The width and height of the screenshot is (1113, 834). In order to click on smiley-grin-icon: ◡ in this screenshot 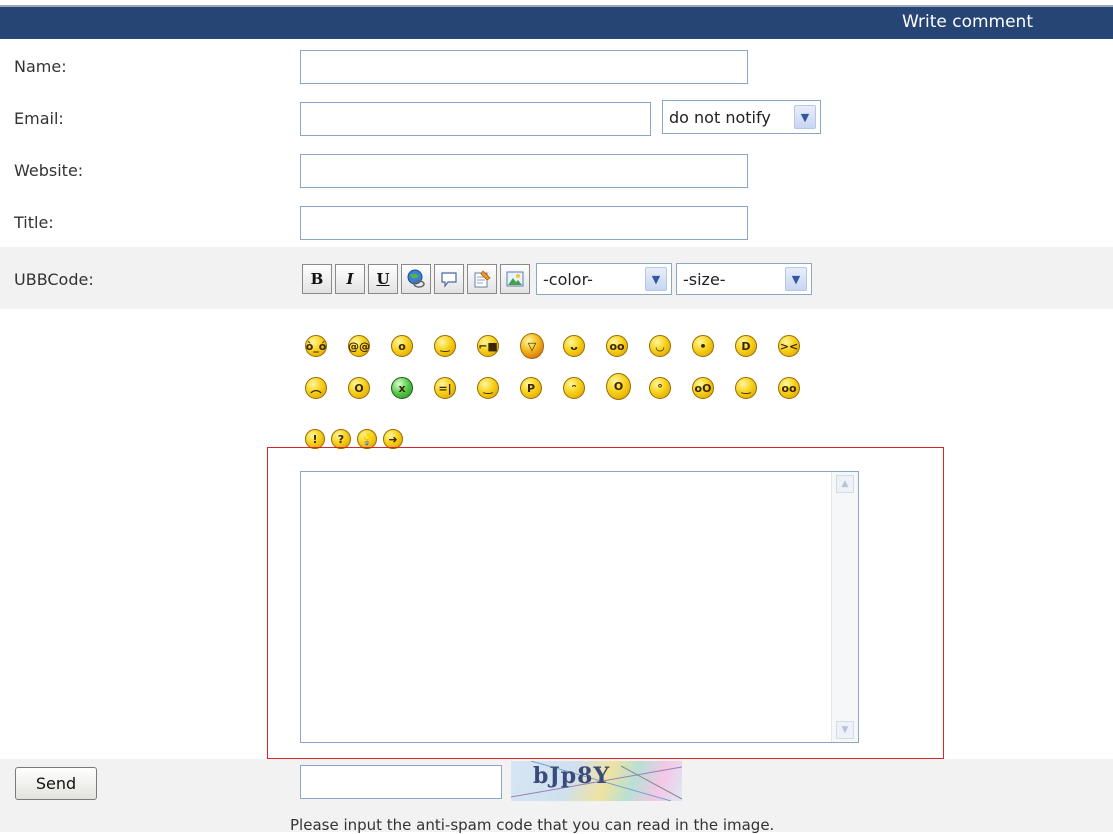, I will do `click(660, 346)`.